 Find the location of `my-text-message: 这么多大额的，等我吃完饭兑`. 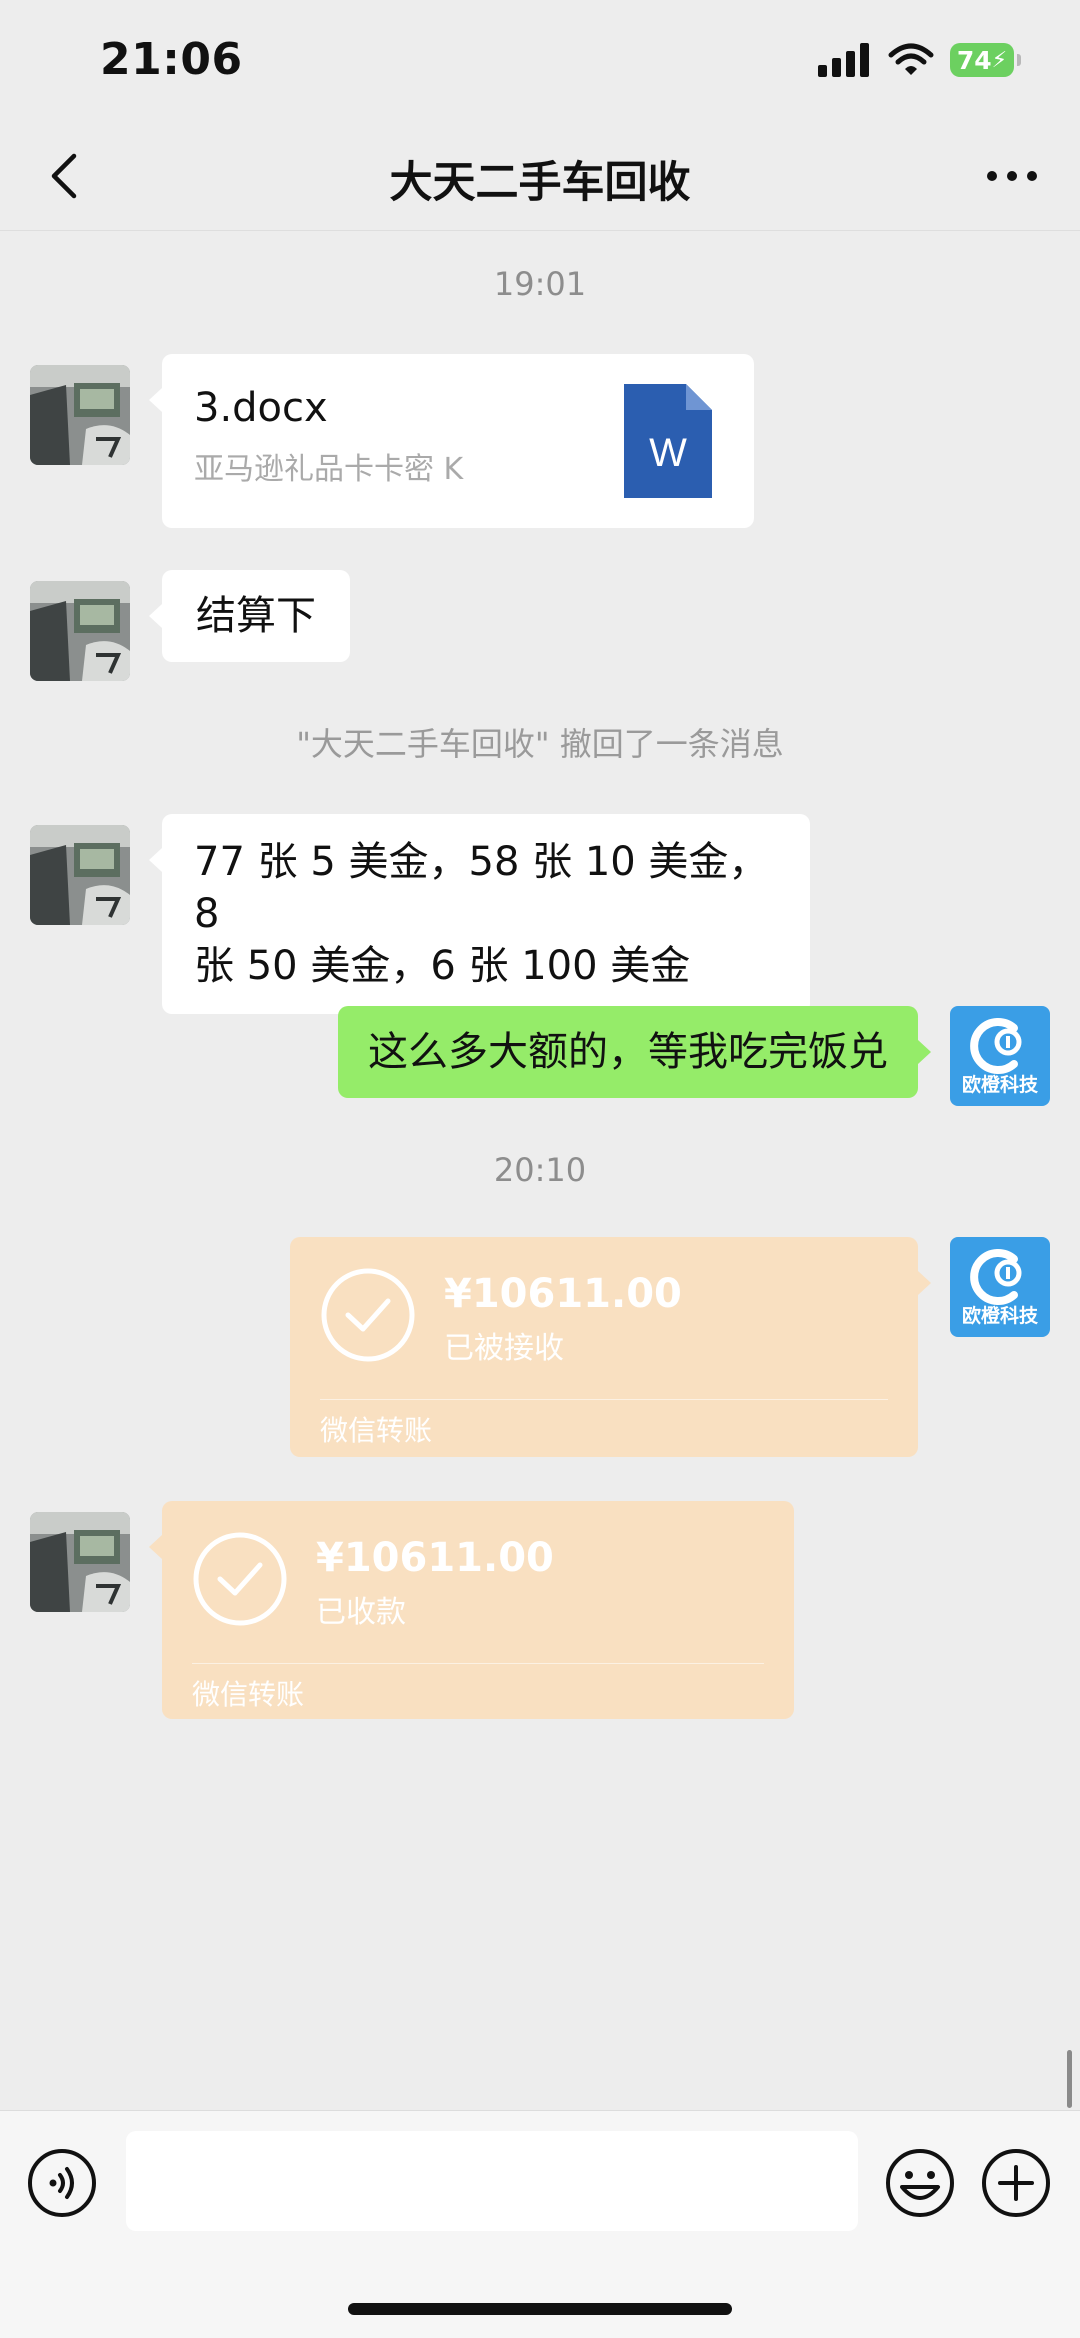

my-text-message: 这么多大额的，等我吃完饭兑 is located at coordinates (634, 1052).